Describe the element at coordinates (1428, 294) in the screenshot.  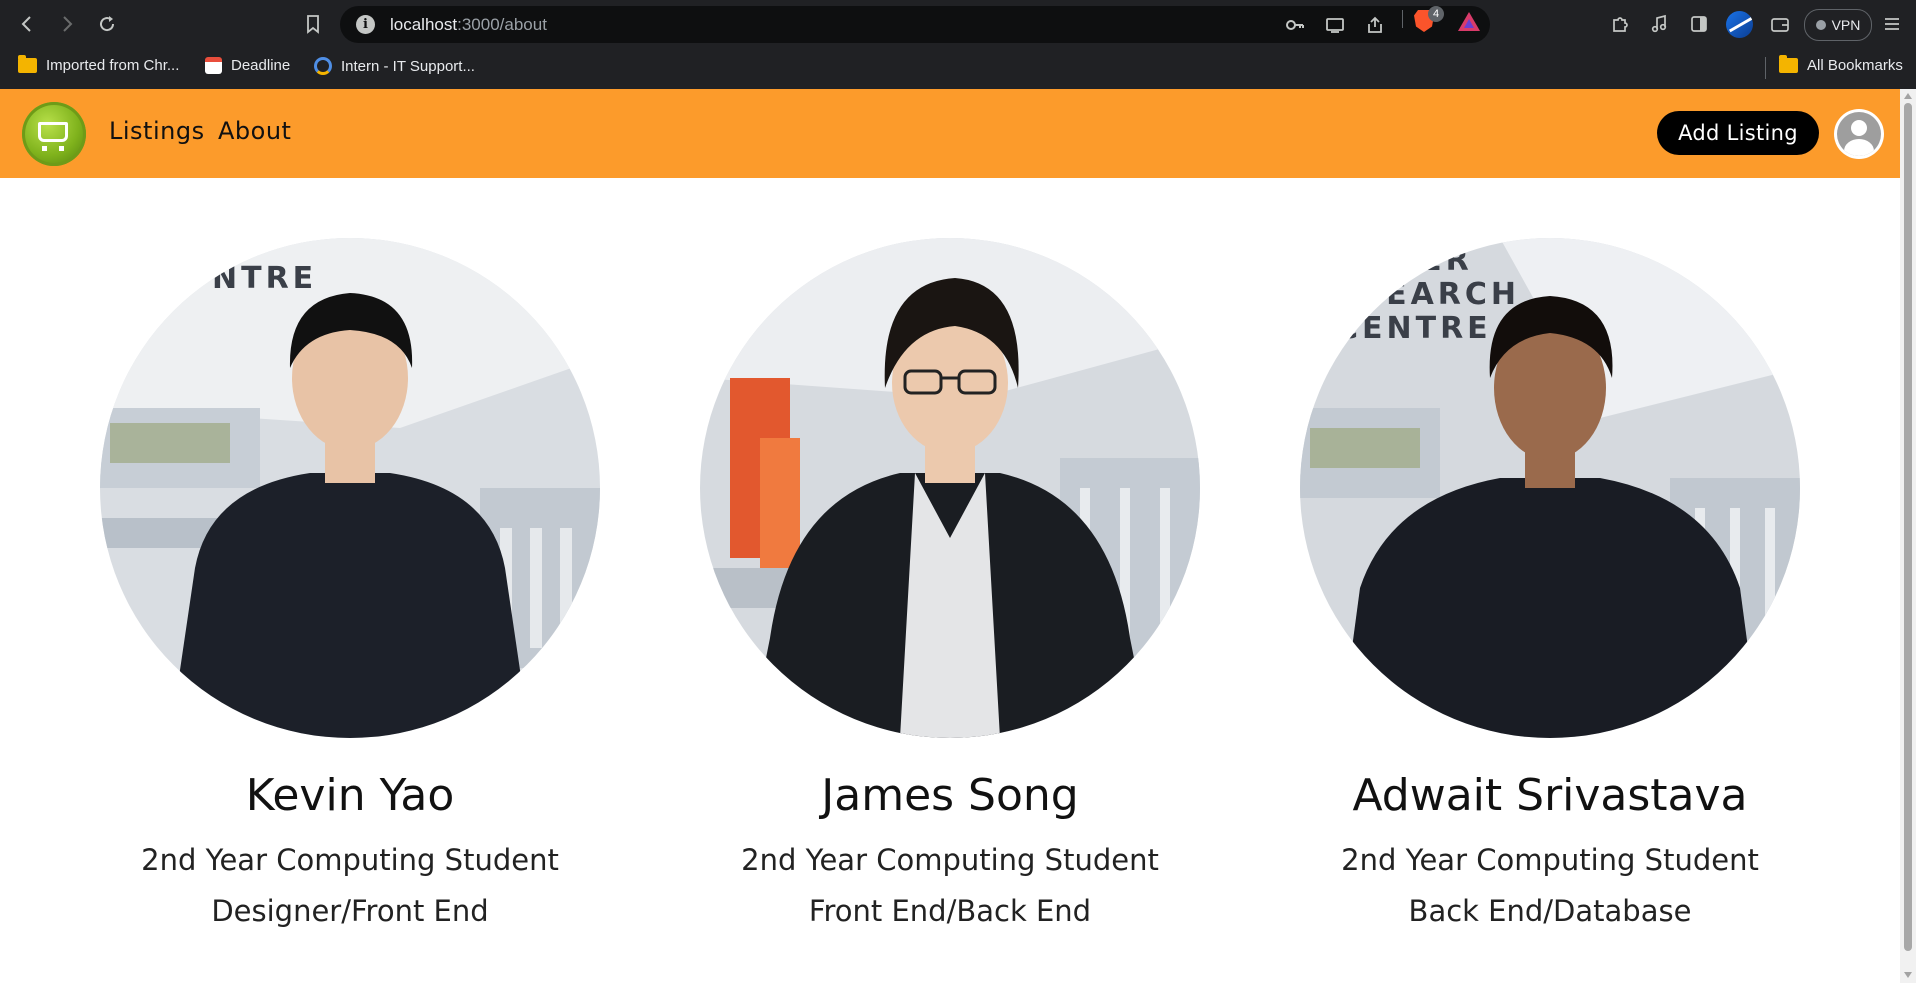
I see `background-sign-text: WATER ESEARCH CENTRE` at that location.